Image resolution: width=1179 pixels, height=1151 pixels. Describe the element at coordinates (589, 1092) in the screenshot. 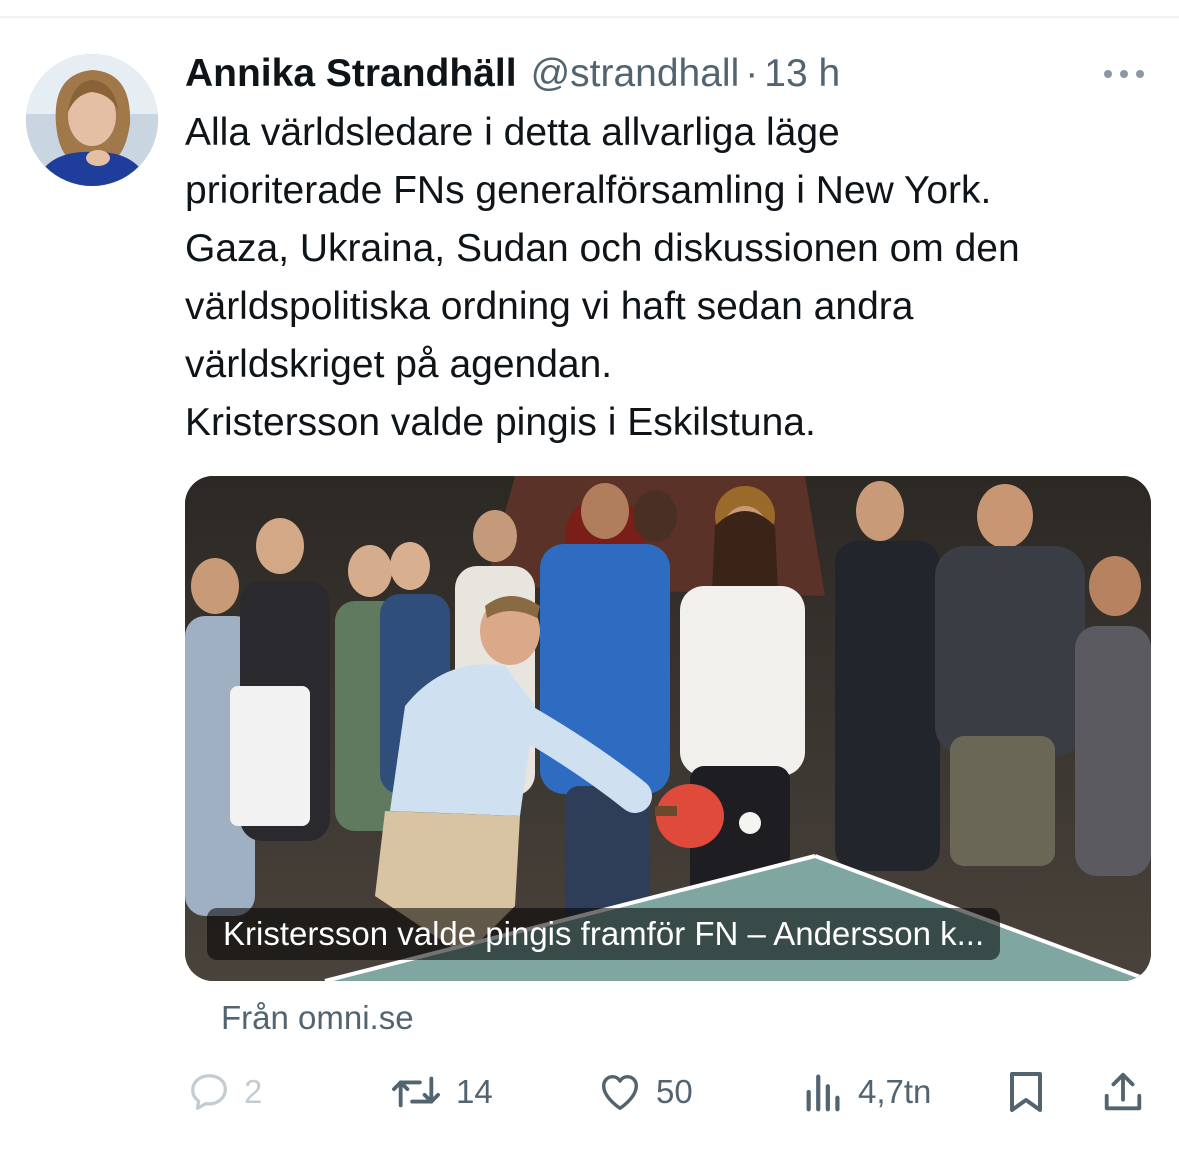

I see `action-bar: 2 14 50 4,7tn` at that location.